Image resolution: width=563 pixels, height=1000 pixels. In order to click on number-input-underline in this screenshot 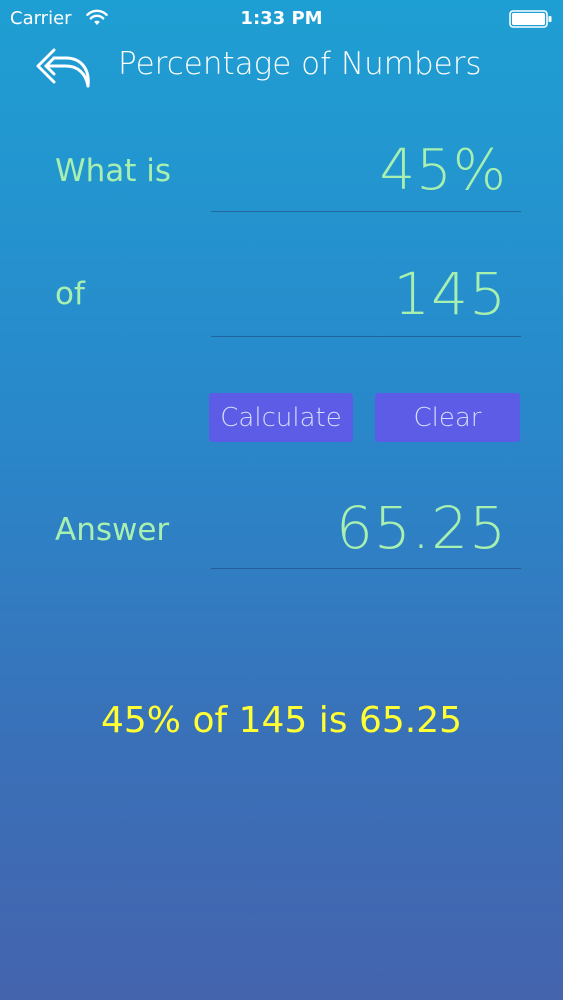, I will do `click(366, 336)`.